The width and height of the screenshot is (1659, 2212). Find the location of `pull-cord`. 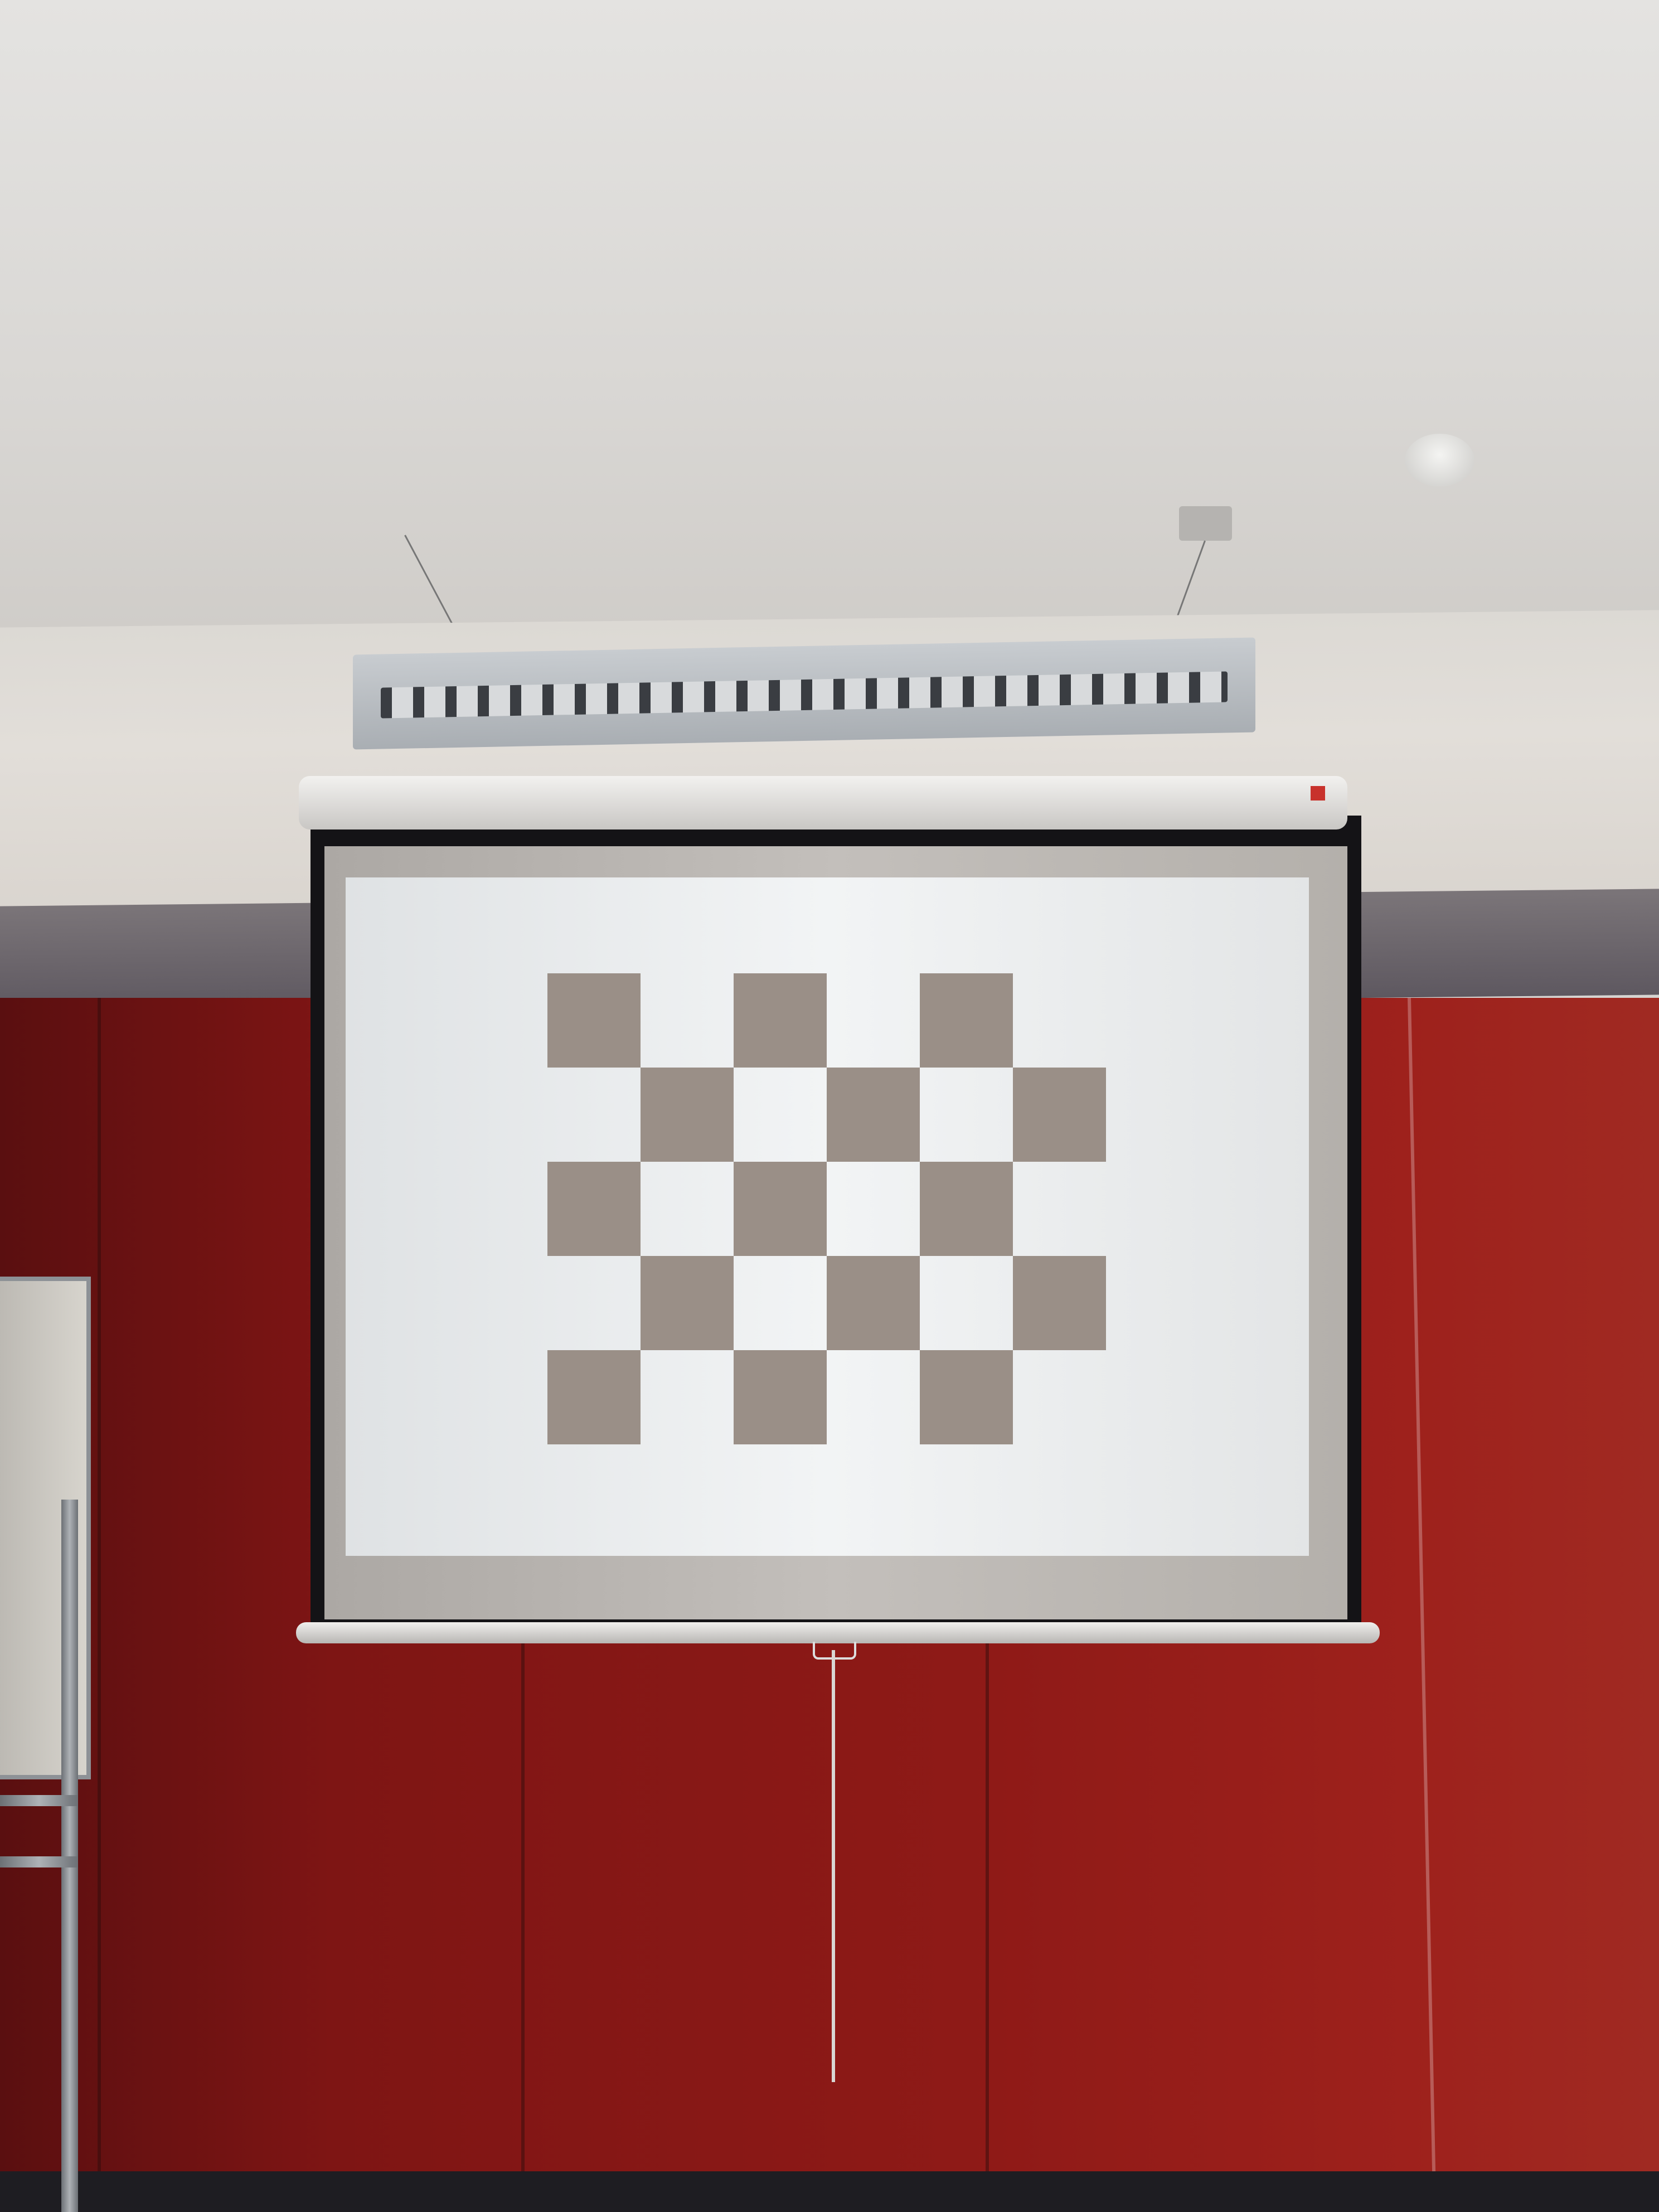

pull-cord is located at coordinates (833, 1866).